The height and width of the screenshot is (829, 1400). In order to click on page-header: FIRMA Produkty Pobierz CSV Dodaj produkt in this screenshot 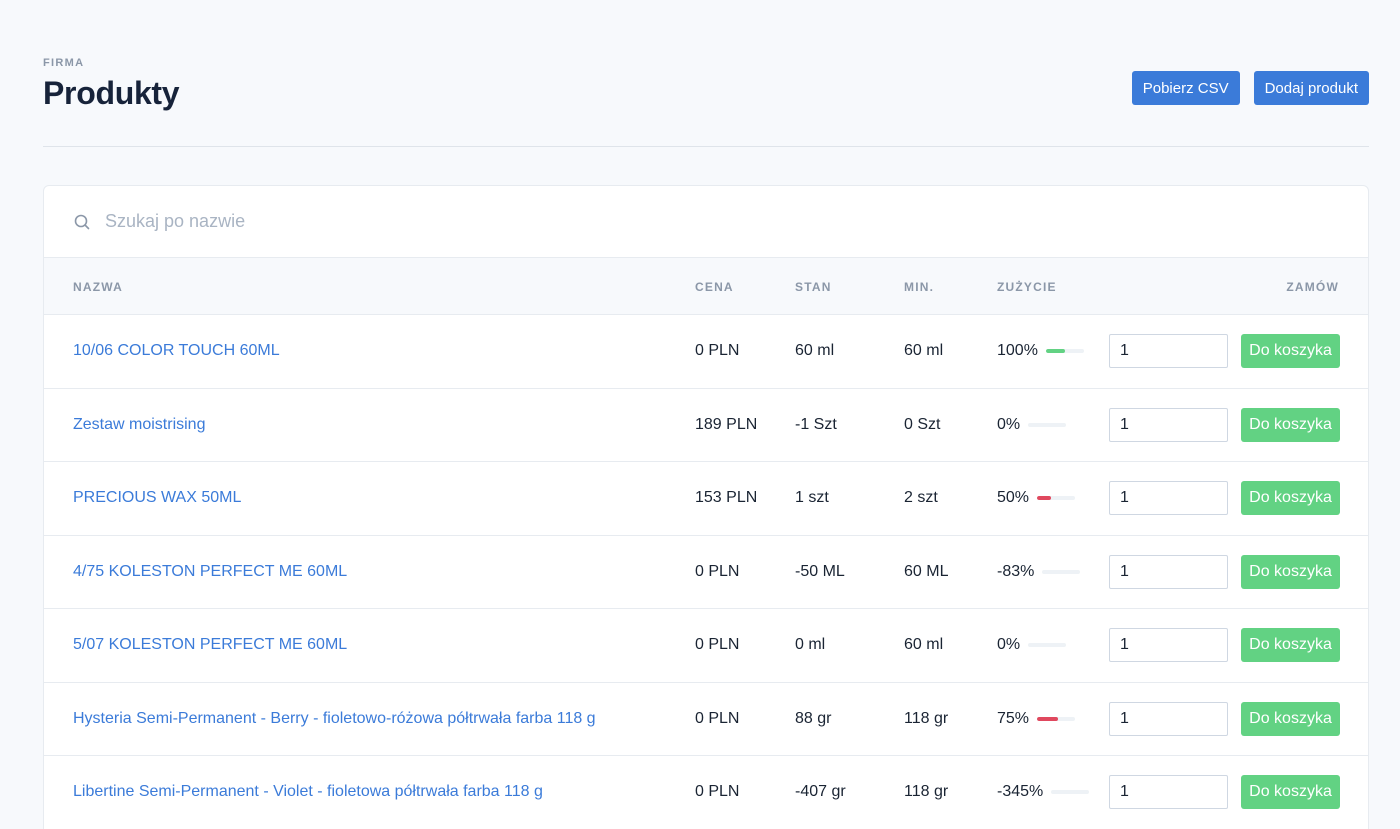, I will do `click(706, 102)`.